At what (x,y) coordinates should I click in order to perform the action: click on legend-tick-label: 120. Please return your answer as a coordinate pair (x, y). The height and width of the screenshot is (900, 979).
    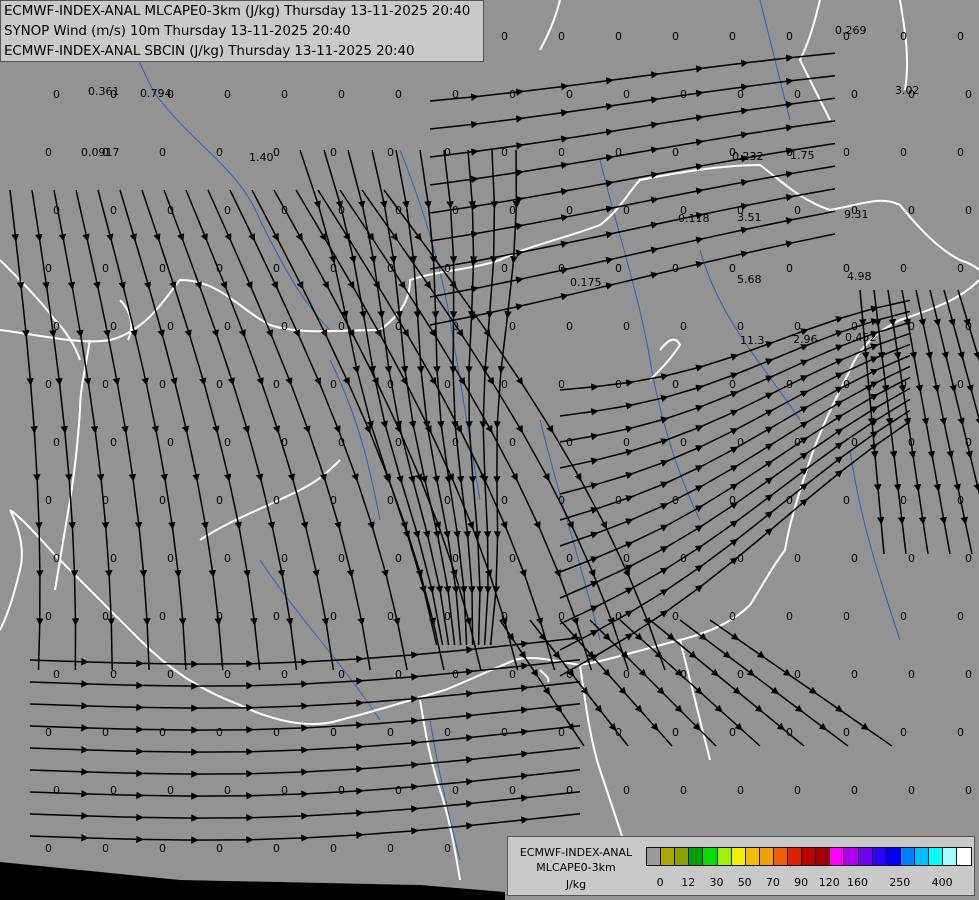
    Looking at the image, I should click on (829, 882).